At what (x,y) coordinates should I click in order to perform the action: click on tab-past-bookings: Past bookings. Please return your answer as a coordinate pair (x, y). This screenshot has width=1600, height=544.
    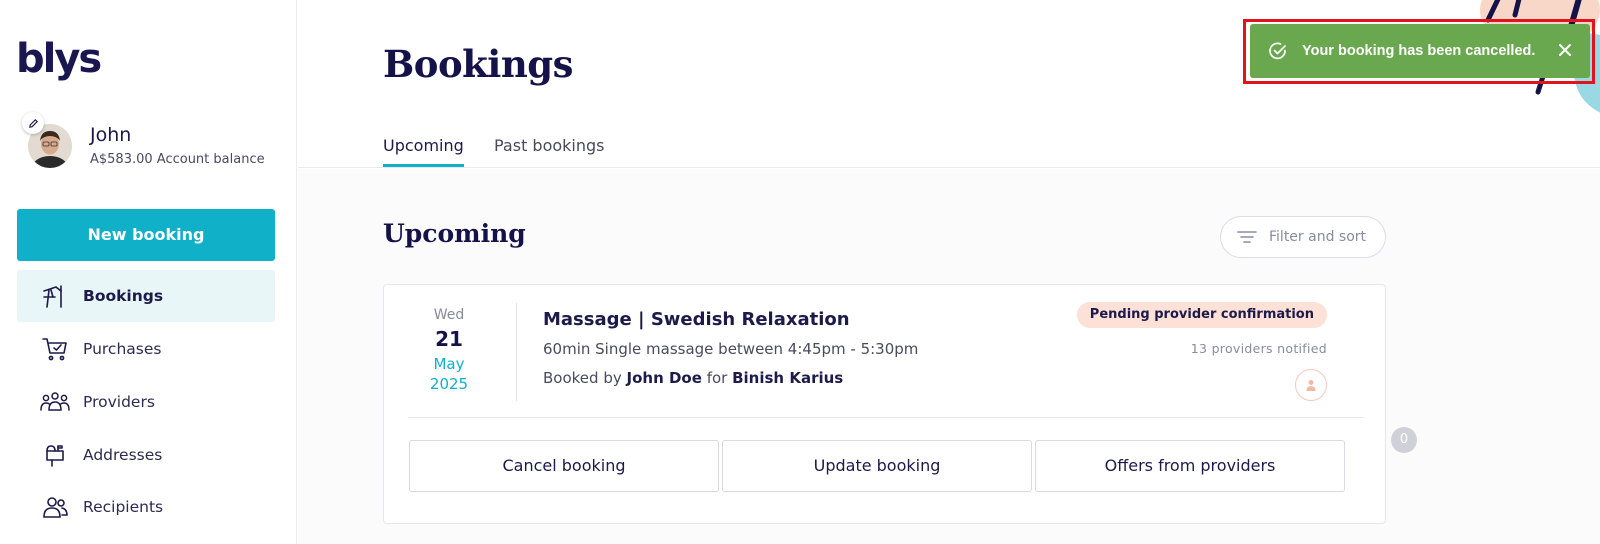
    Looking at the image, I should click on (549, 150).